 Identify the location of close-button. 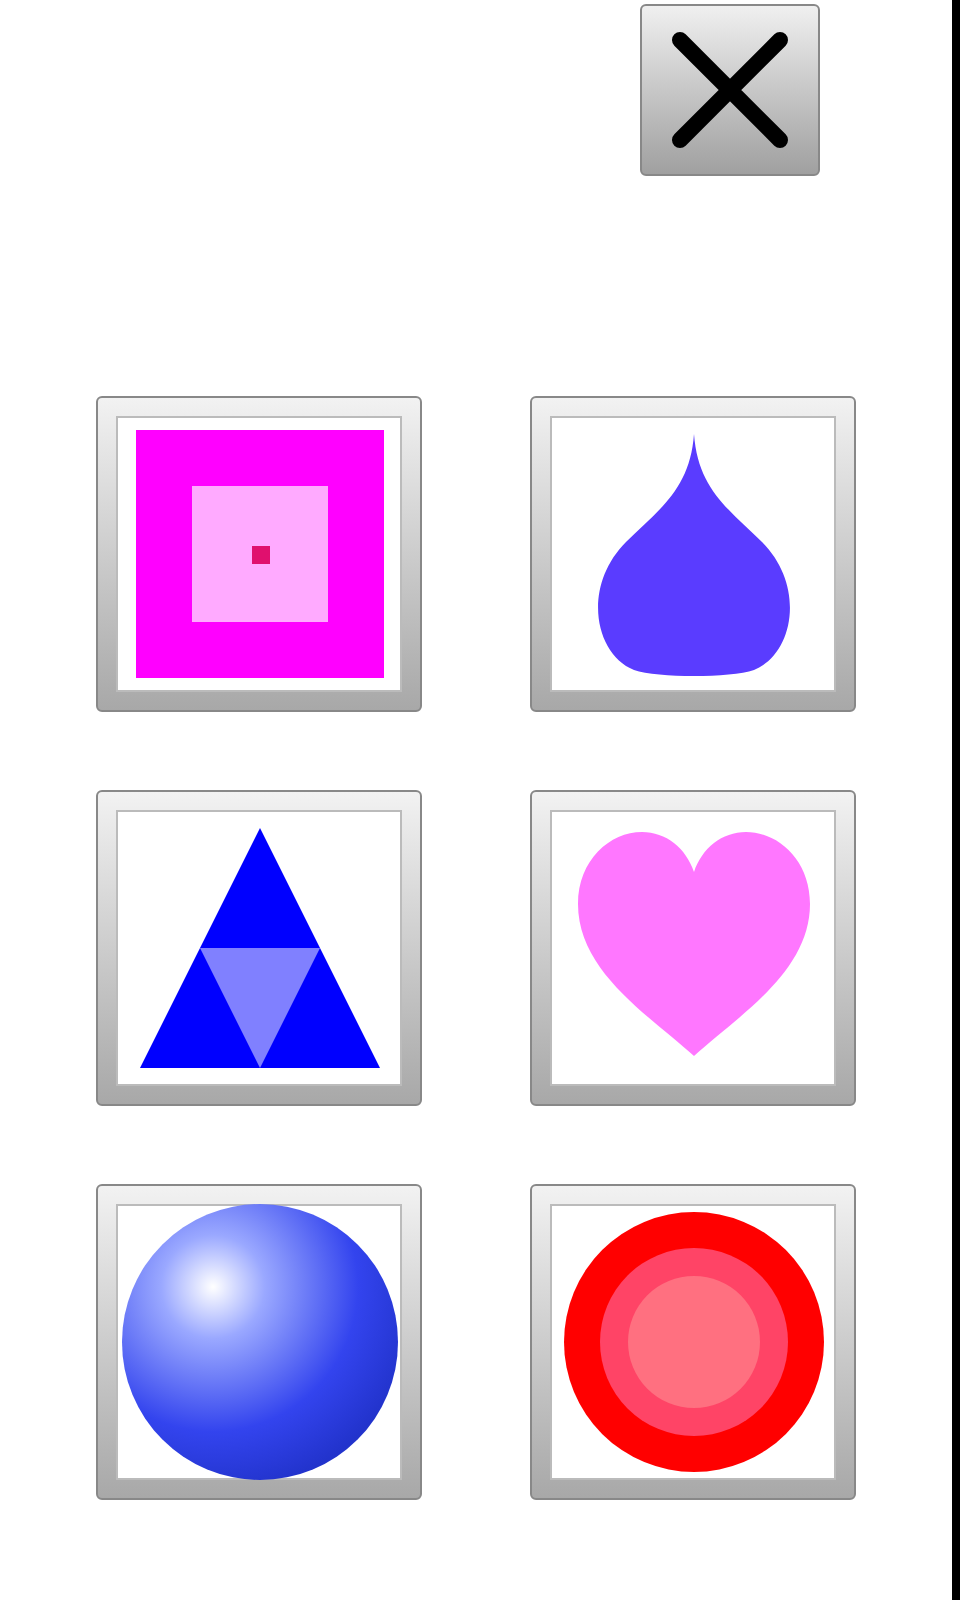
(730, 90).